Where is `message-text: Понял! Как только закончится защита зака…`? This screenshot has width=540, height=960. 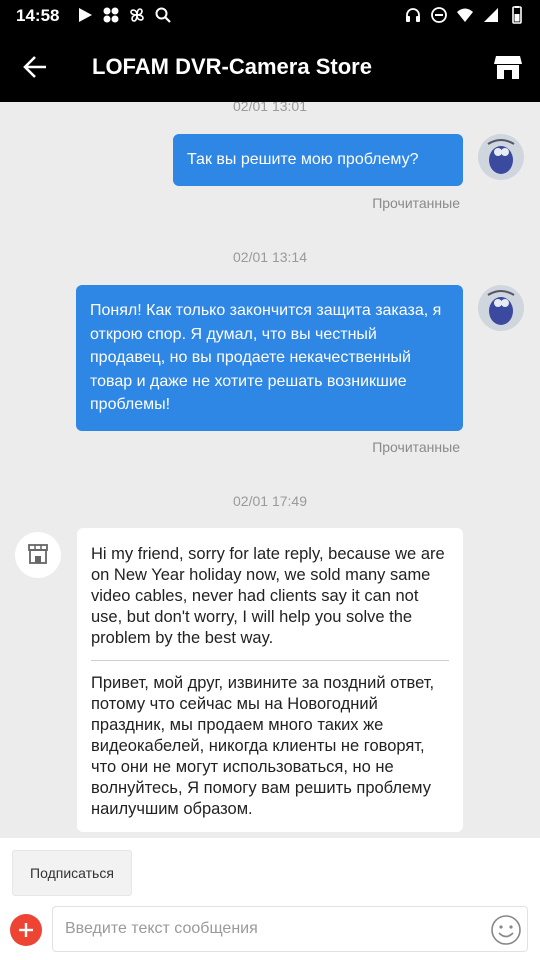 message-text: Понял! Как только закончится защита зака… is located at coordinates (266, 357).